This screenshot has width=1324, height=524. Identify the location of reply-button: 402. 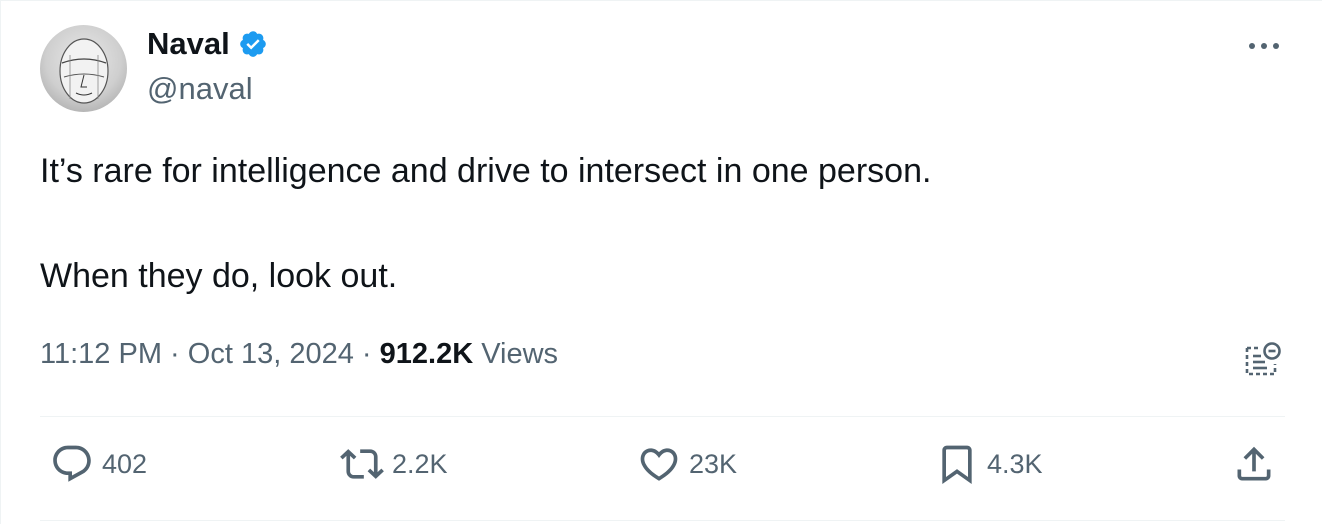
(98, 464).